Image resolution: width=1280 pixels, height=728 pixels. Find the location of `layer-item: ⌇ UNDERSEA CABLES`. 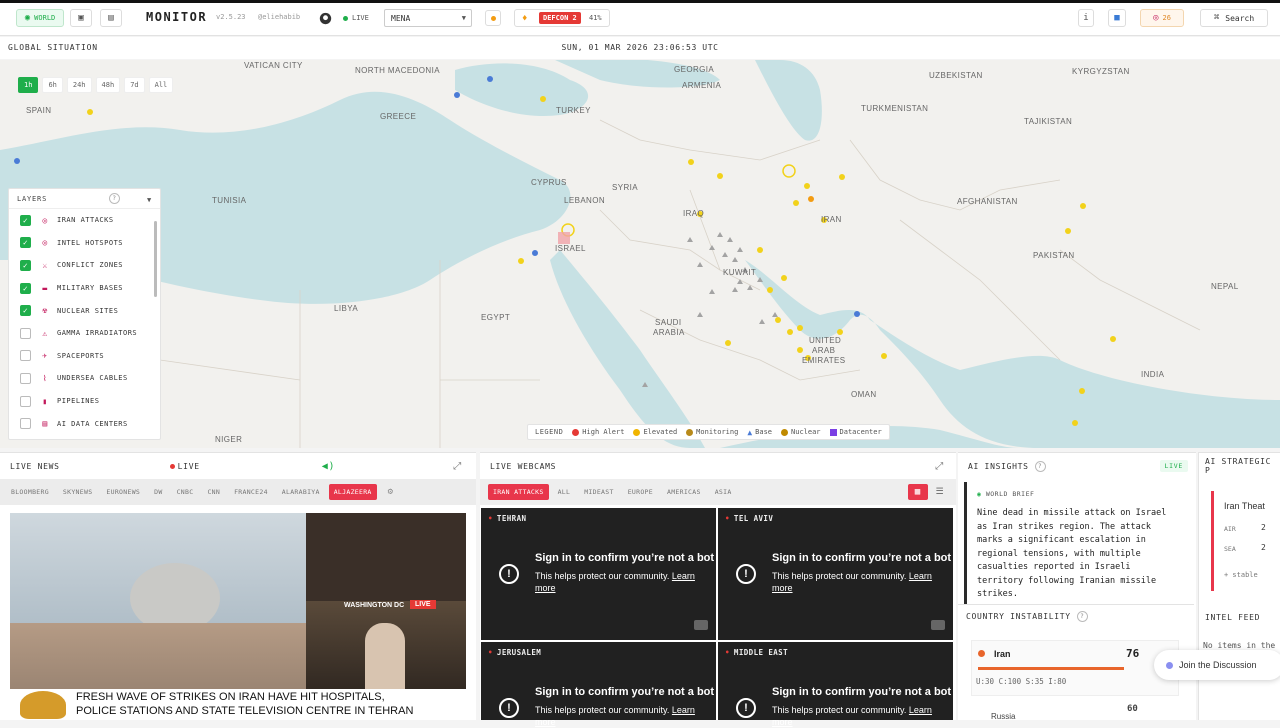

layer-item: ⌇ UNDERSEA CABLES is located at coordinates (84, 378).